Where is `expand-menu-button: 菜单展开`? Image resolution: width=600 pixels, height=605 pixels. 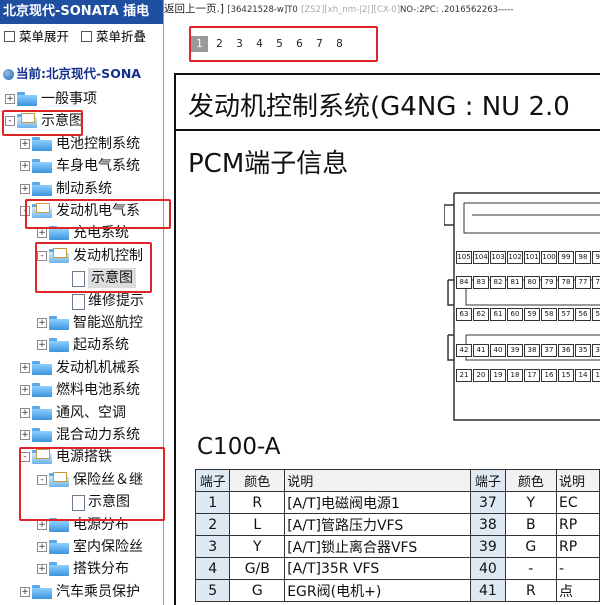 expand-menu-button: 菜单展开 is located at coordinates (34, 37).